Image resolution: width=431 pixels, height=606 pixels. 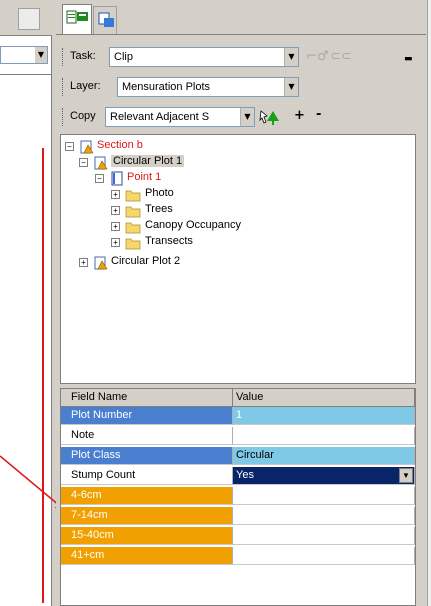 I want to click on tree-label-child: Canopy Occupancy, so click(x=193, y=225).